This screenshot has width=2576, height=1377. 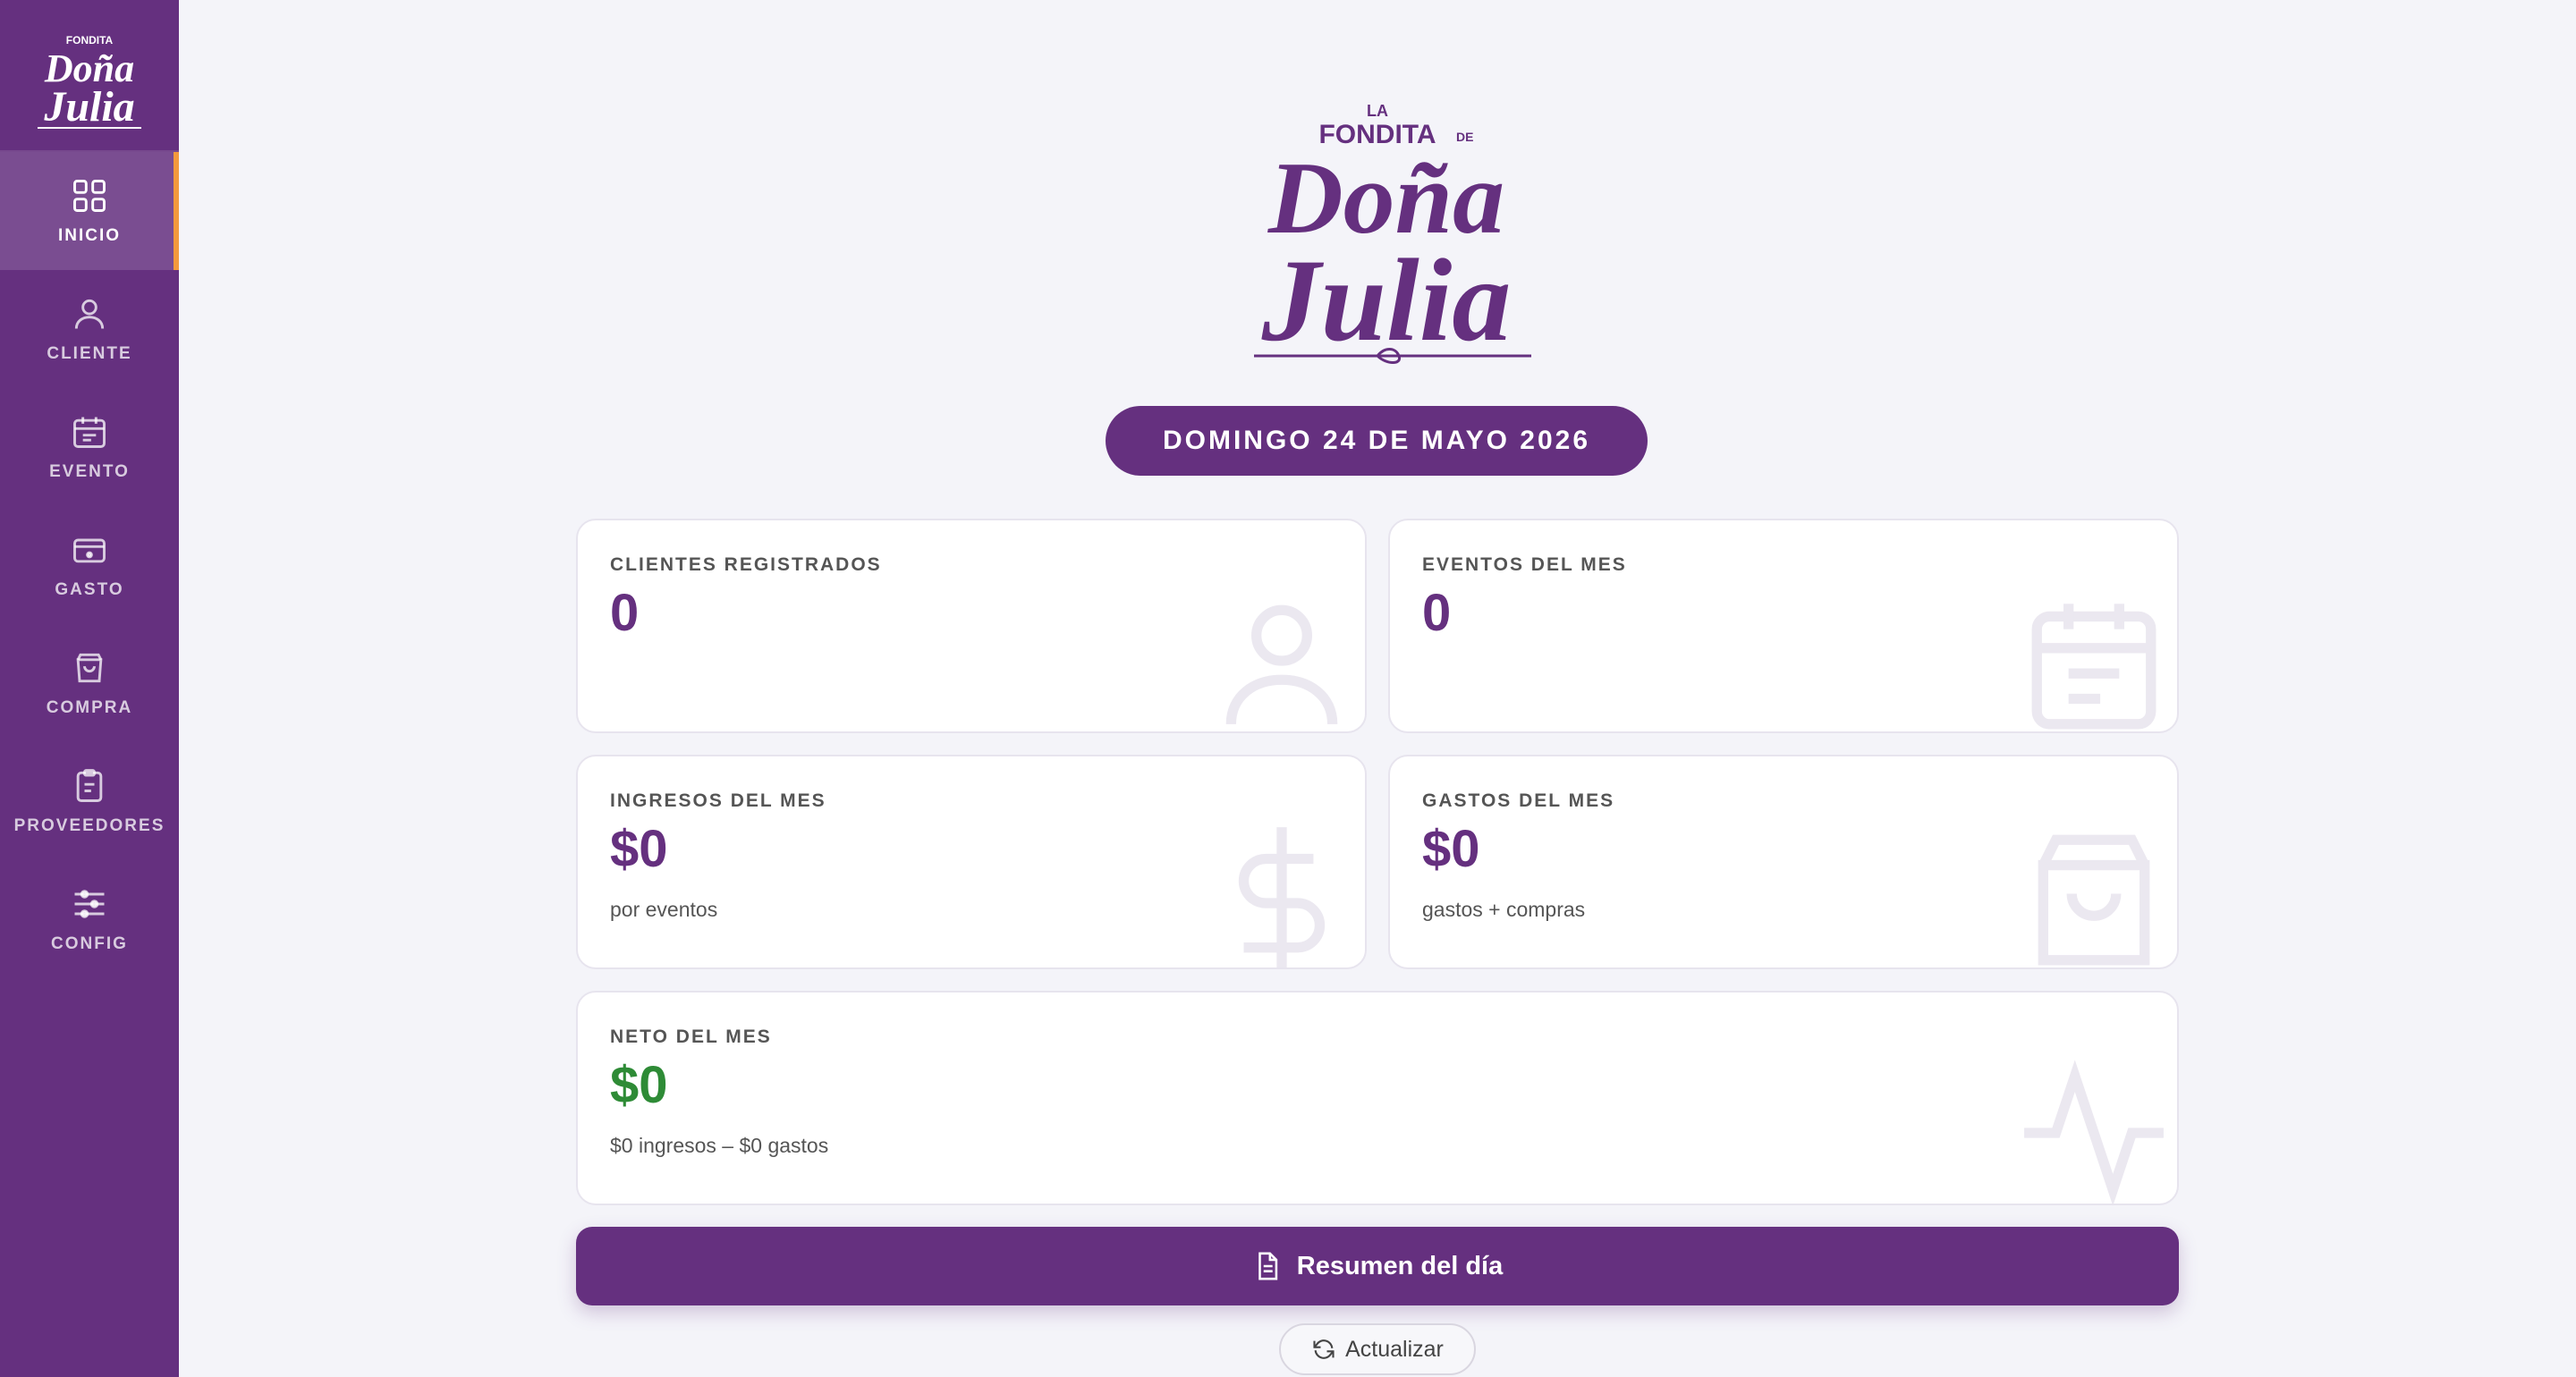 What do you see at coordinates (971, 626) in the screenshot?
I see `card-clientes: CLIENTES REGISTRADOS 0` at bounding box center [971, 626].